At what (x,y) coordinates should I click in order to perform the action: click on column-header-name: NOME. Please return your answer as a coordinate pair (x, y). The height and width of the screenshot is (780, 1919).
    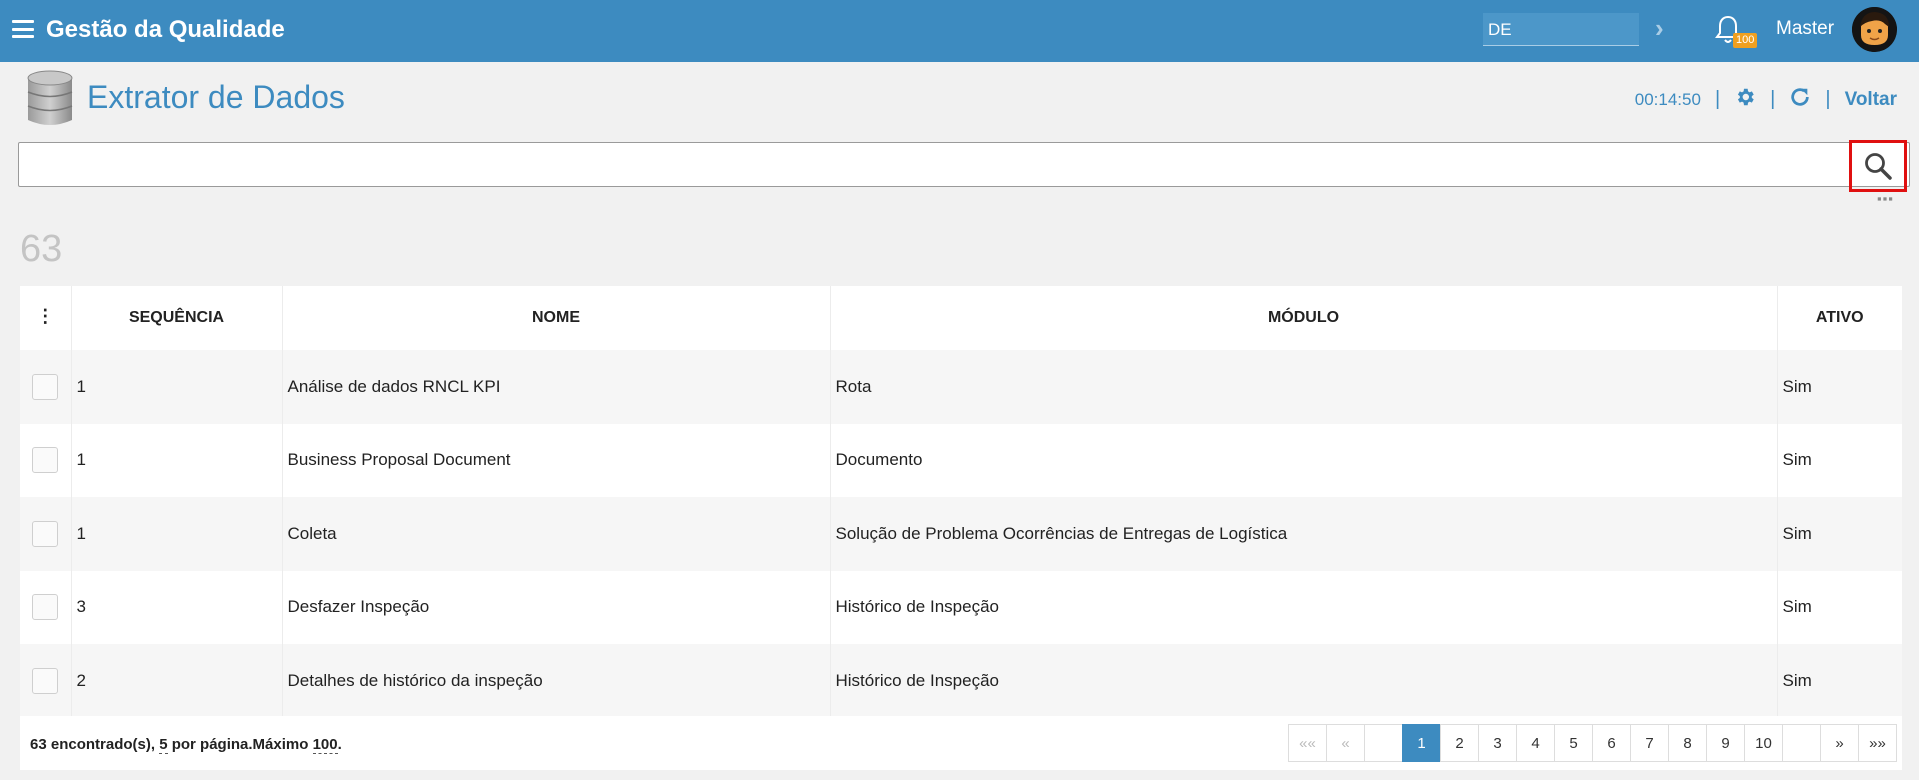
    Looking at the image, I should click on (556, 318).